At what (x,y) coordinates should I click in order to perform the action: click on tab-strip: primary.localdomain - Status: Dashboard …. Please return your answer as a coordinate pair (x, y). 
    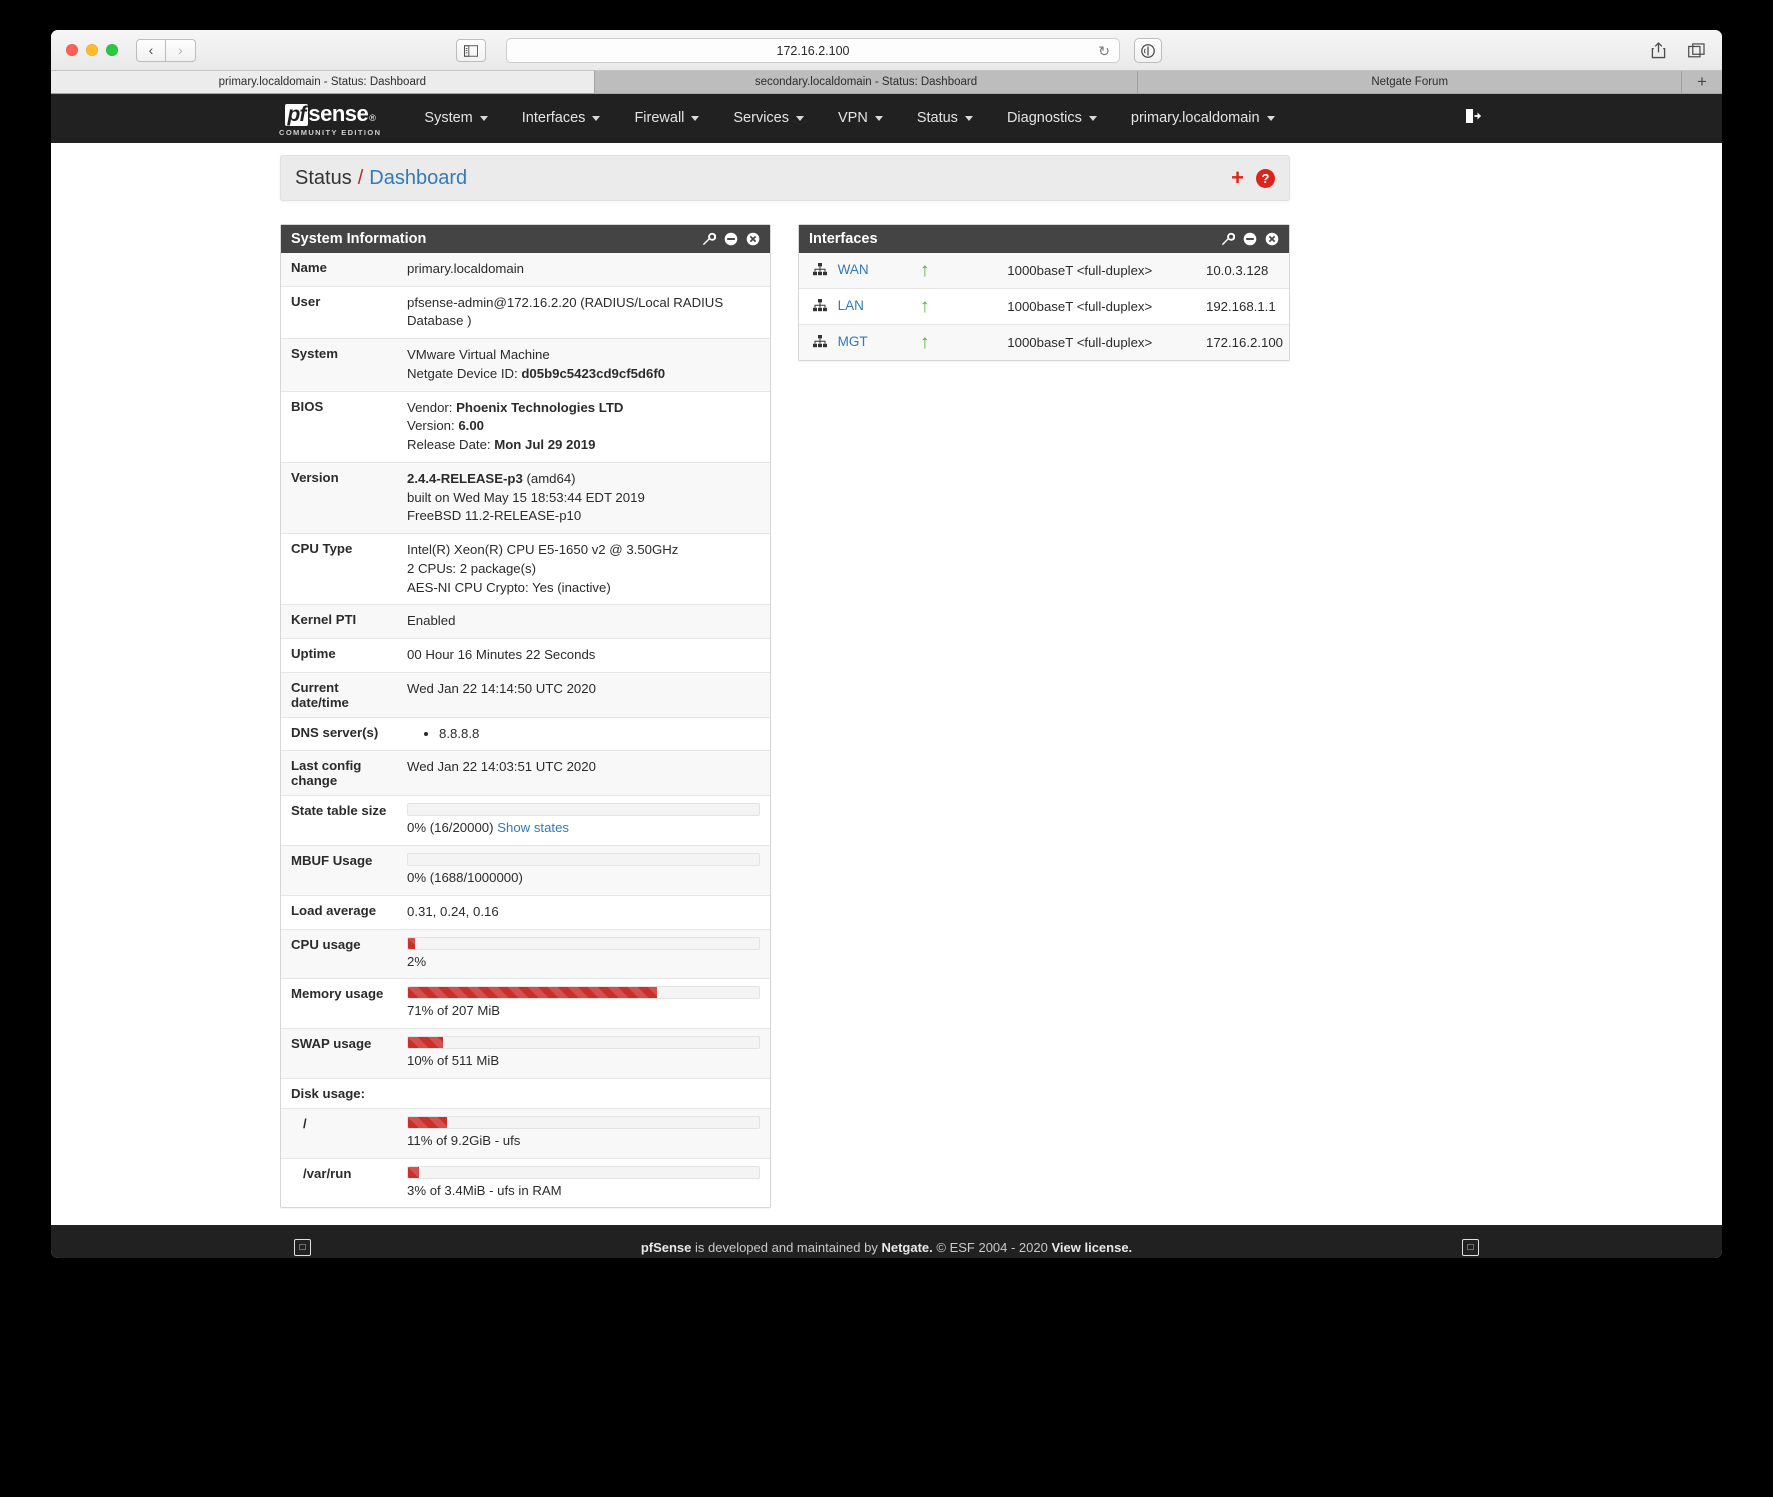
    Looking at the image, I should click on (886, 82).